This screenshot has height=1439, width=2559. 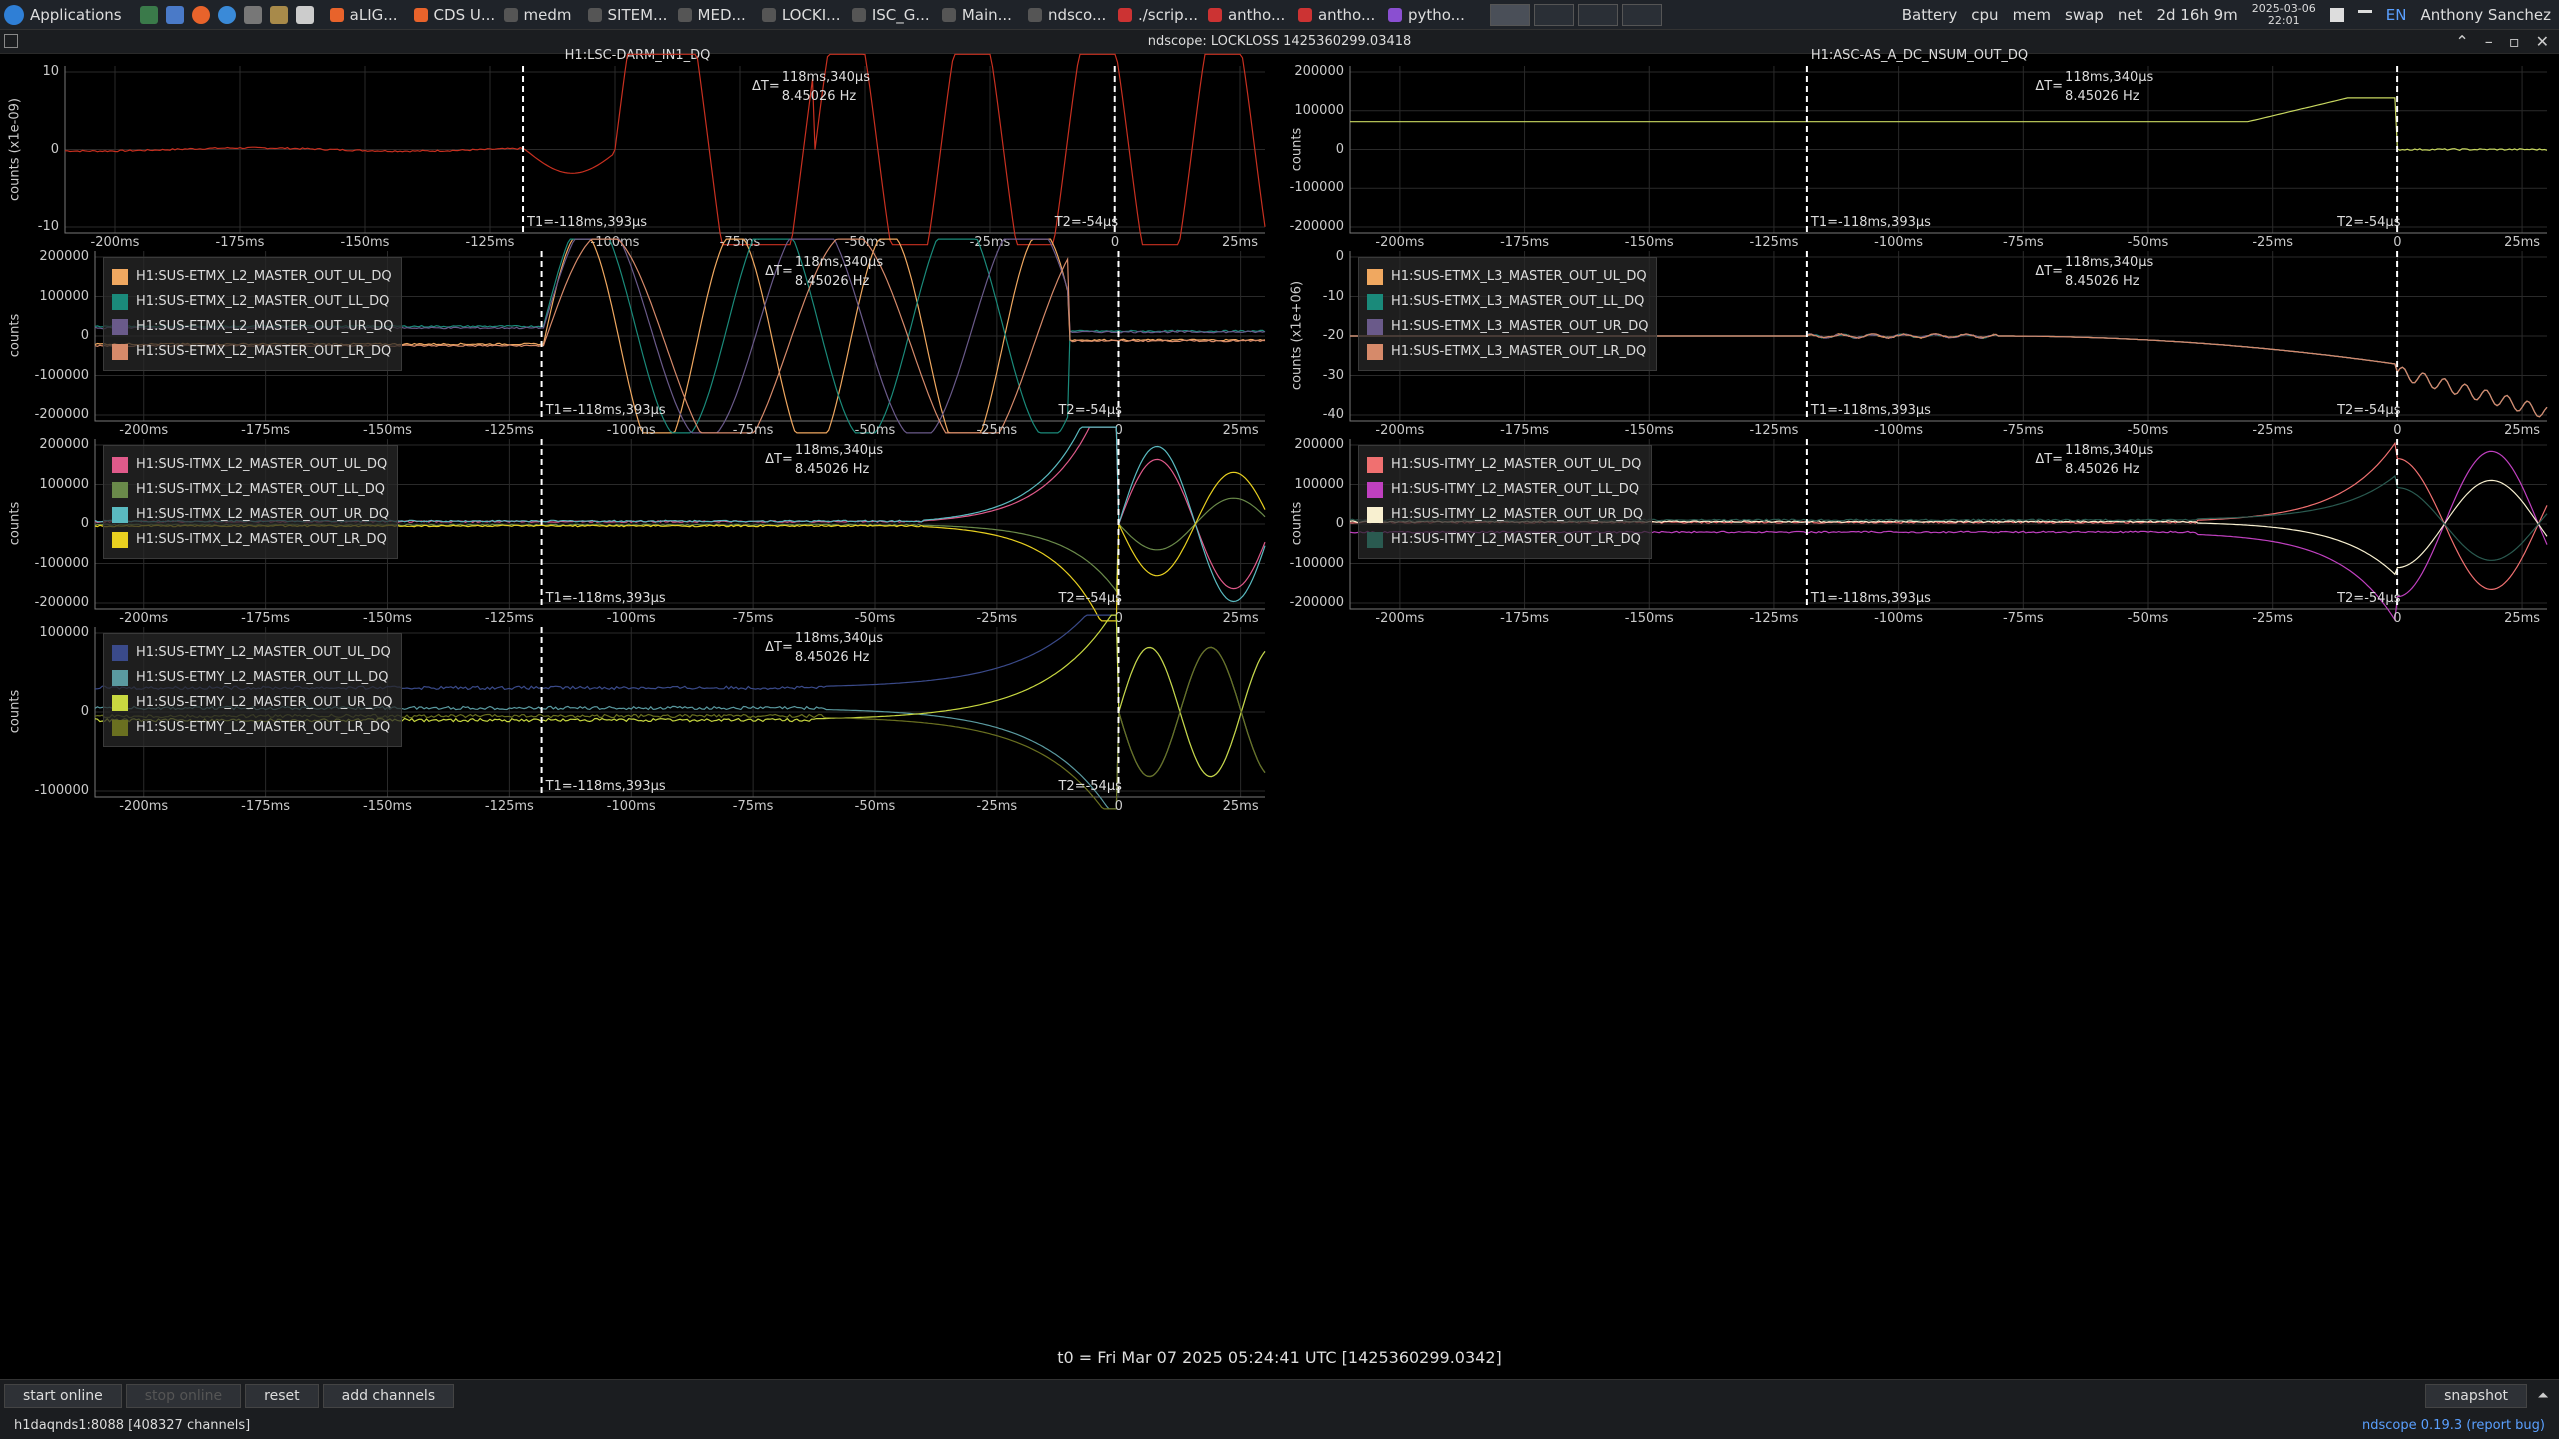 I want to click on indicator-swap: swap, so click(x=2084, y=15).